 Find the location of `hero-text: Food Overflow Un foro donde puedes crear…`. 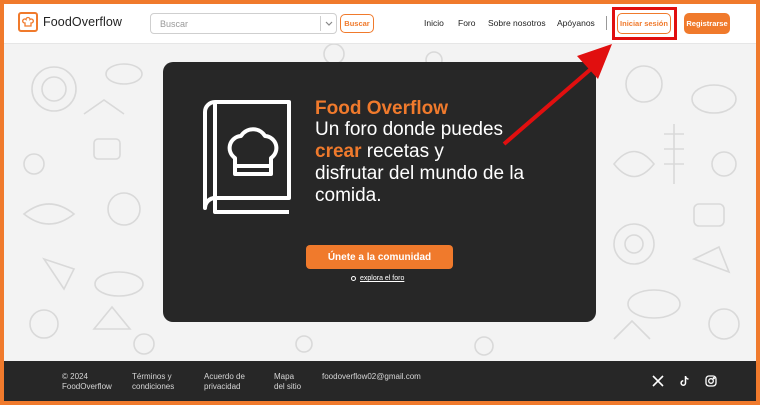

hero-text: Food Overflow Un foro donde puedes crear… is located at coordinates (450, 152).